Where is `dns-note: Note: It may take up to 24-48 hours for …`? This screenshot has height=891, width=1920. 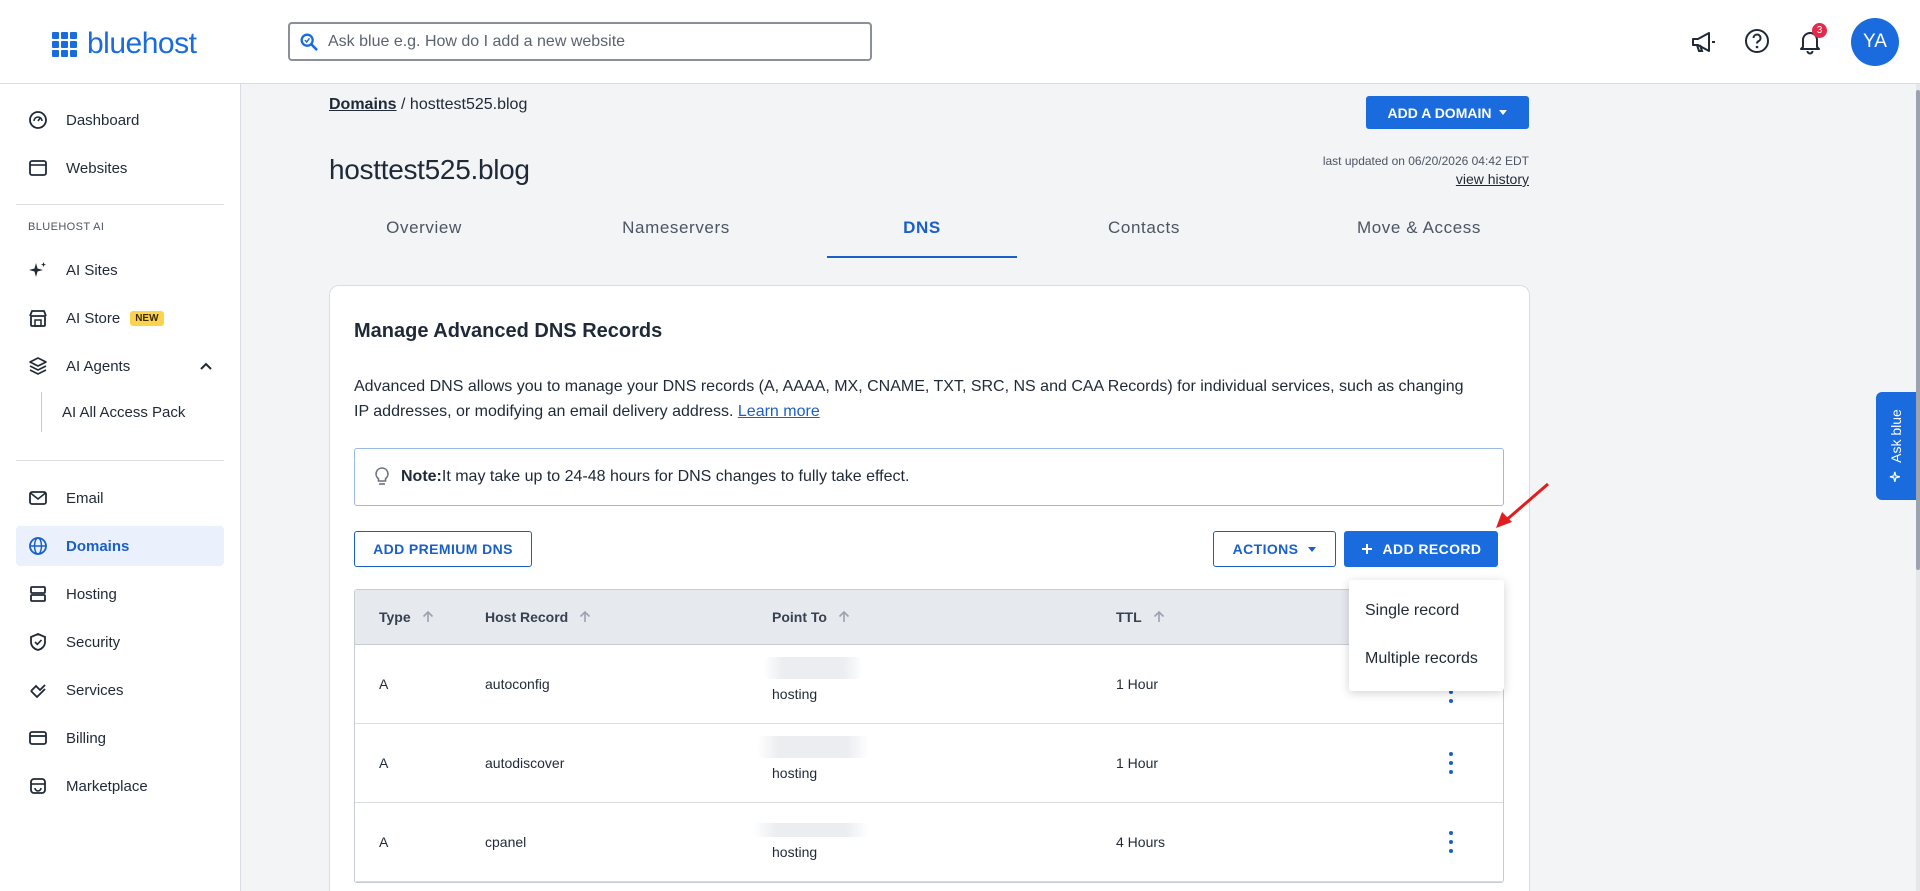
dns-note: Note: It may take up to 24-48 hours for … is located at coordinates (929, 477).